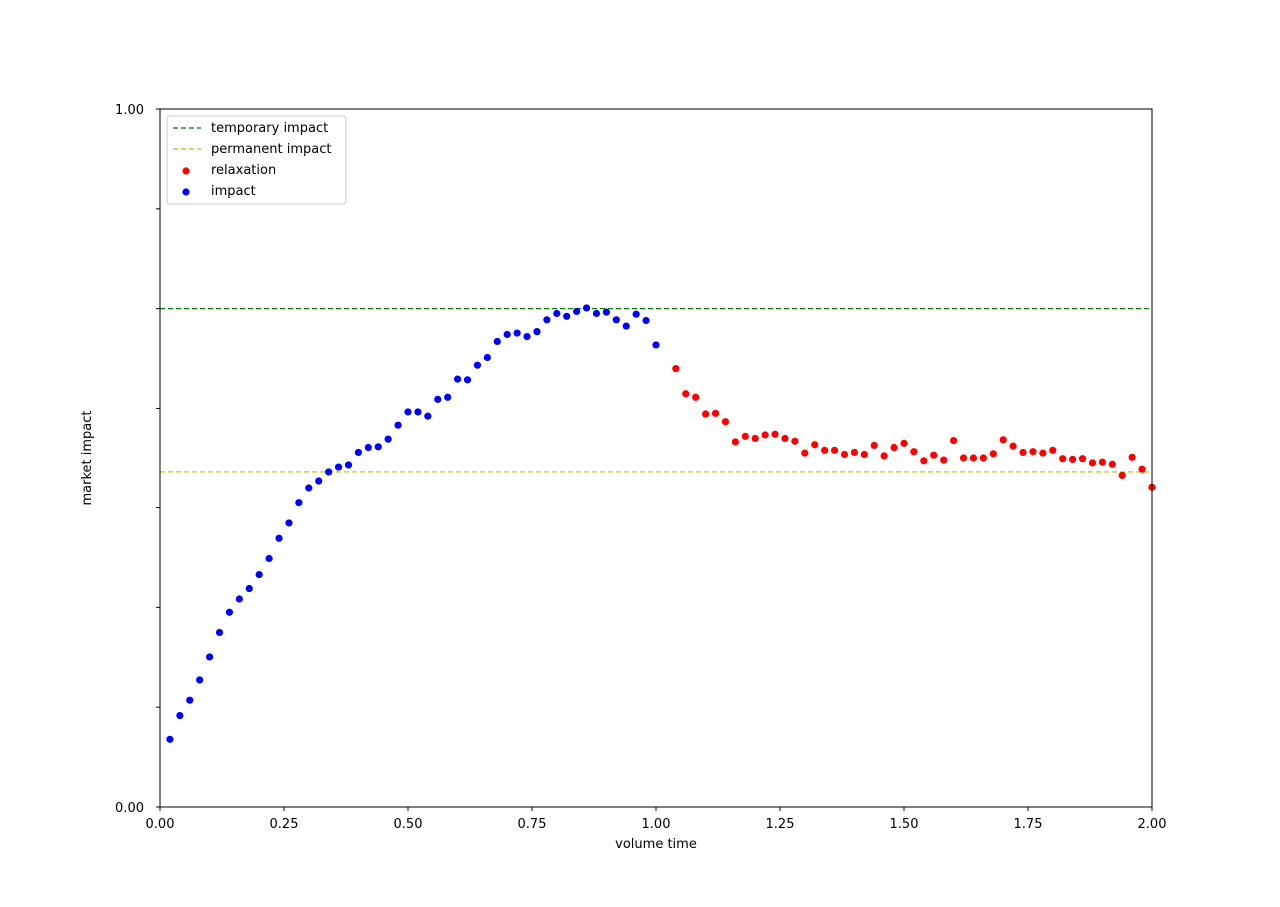 The image size is (1280, 907). I want to click on x-tick-label: 0.50, so click(408, 824).